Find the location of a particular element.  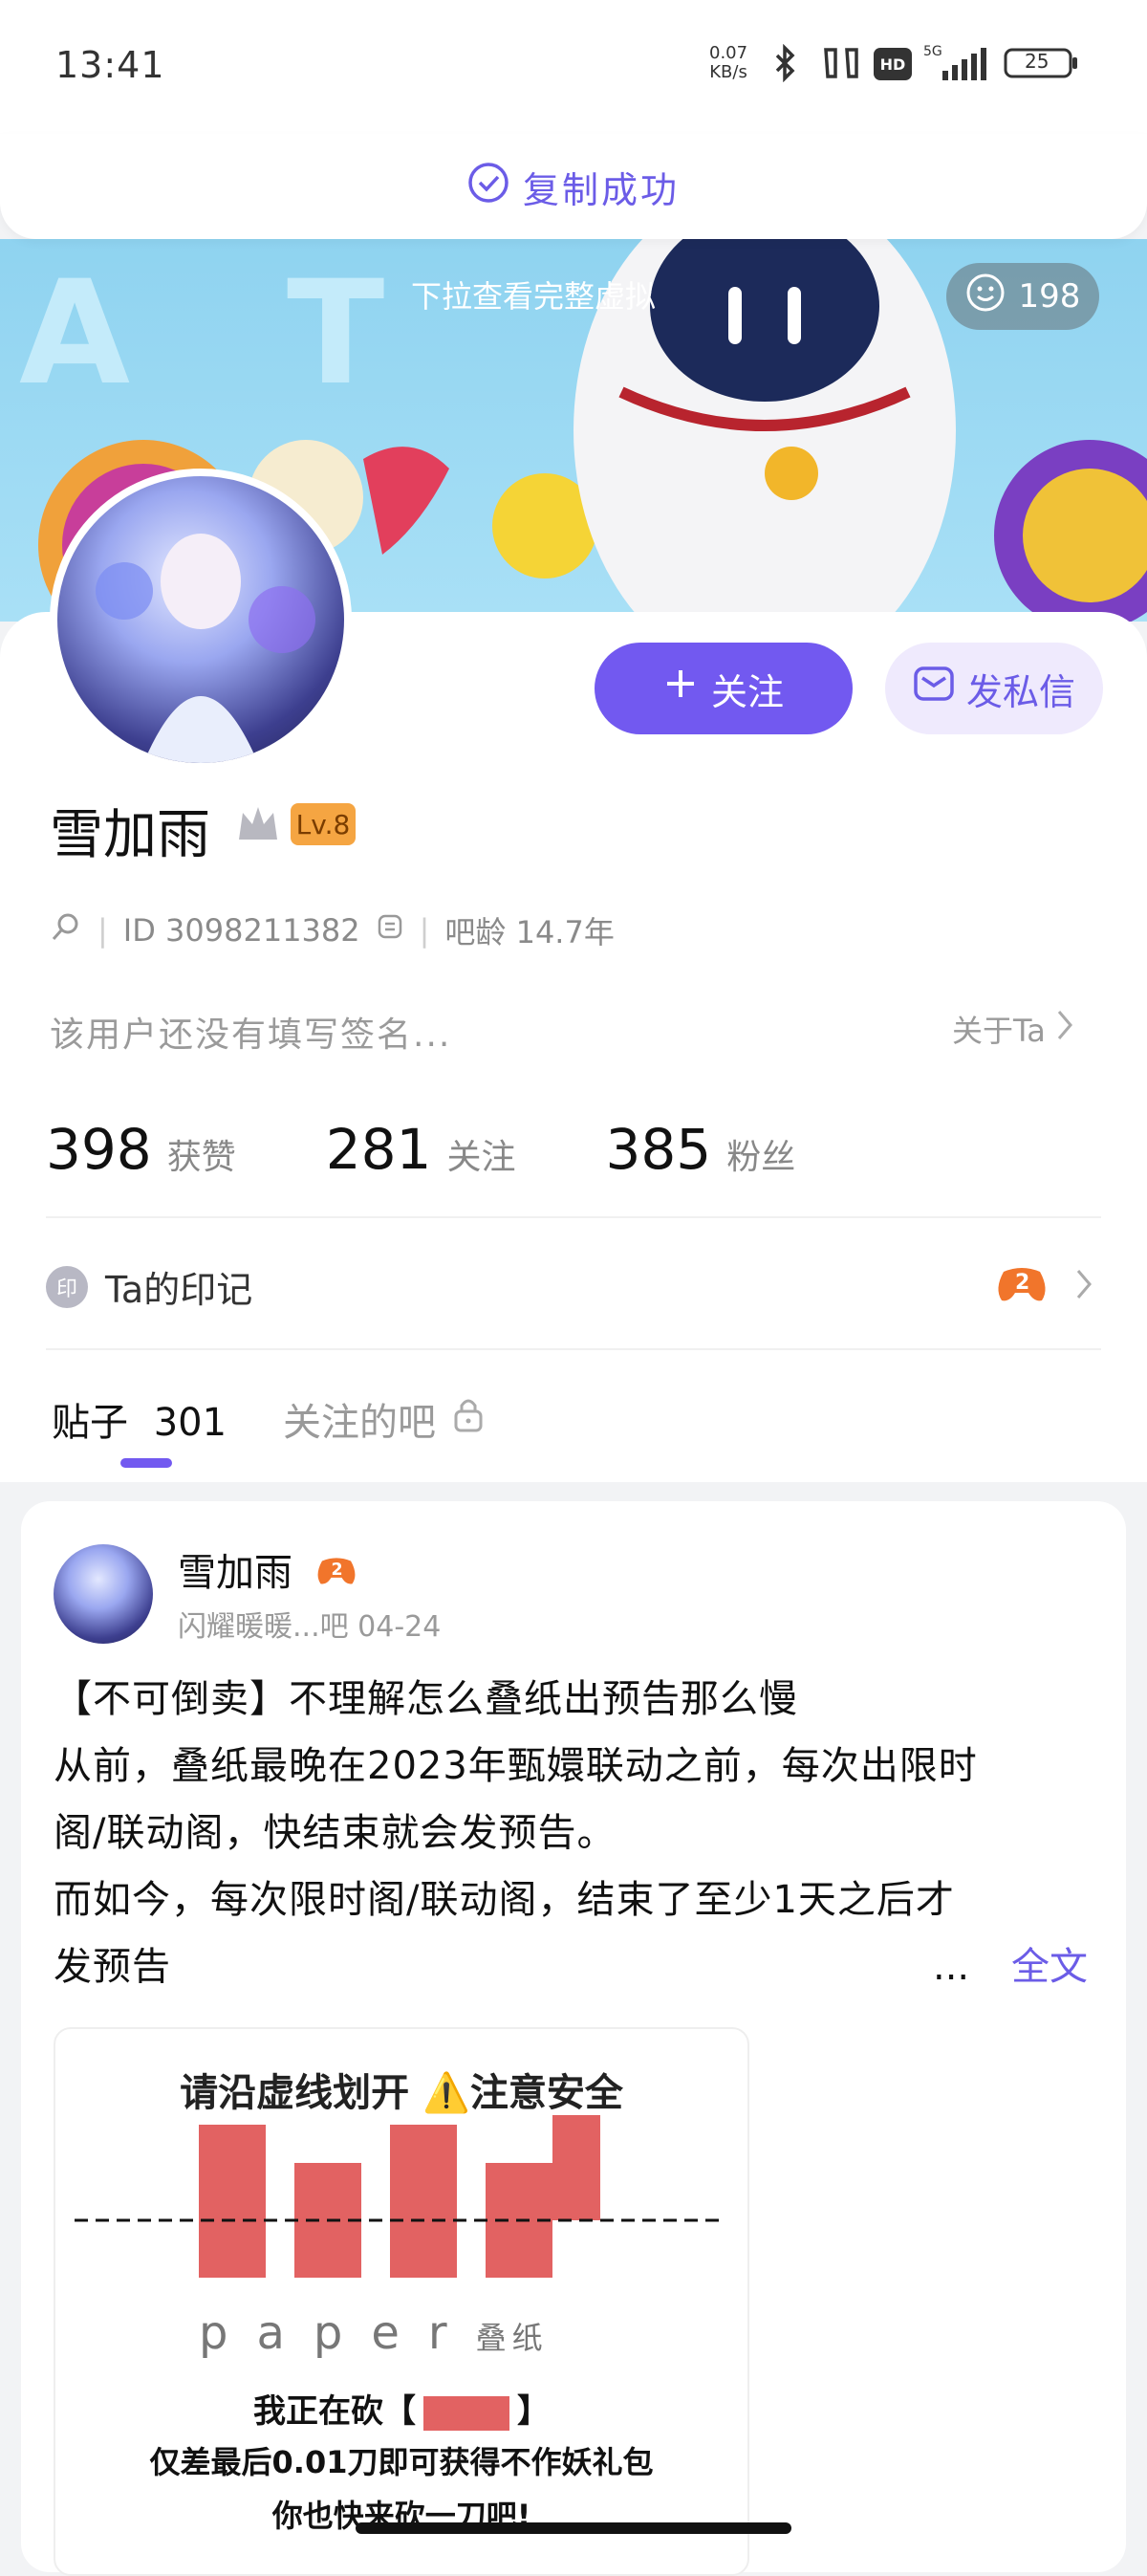

marks-label: Ta的印记 is located at coordinates (179, 1290).